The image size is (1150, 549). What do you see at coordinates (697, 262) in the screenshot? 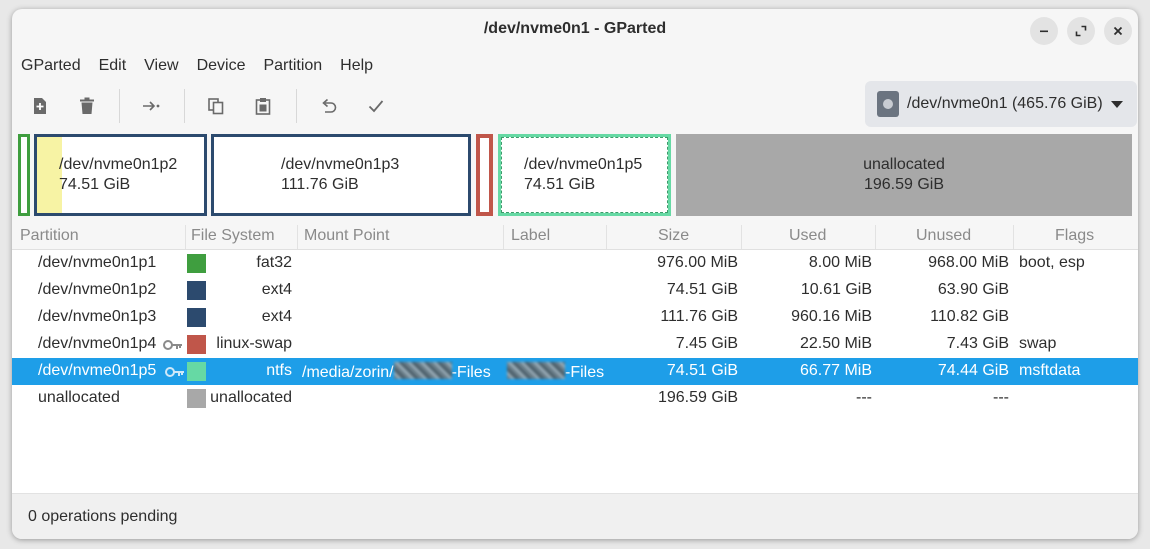
I see `cell-size: 976.00 MiB` at bounding box center [697, 262].